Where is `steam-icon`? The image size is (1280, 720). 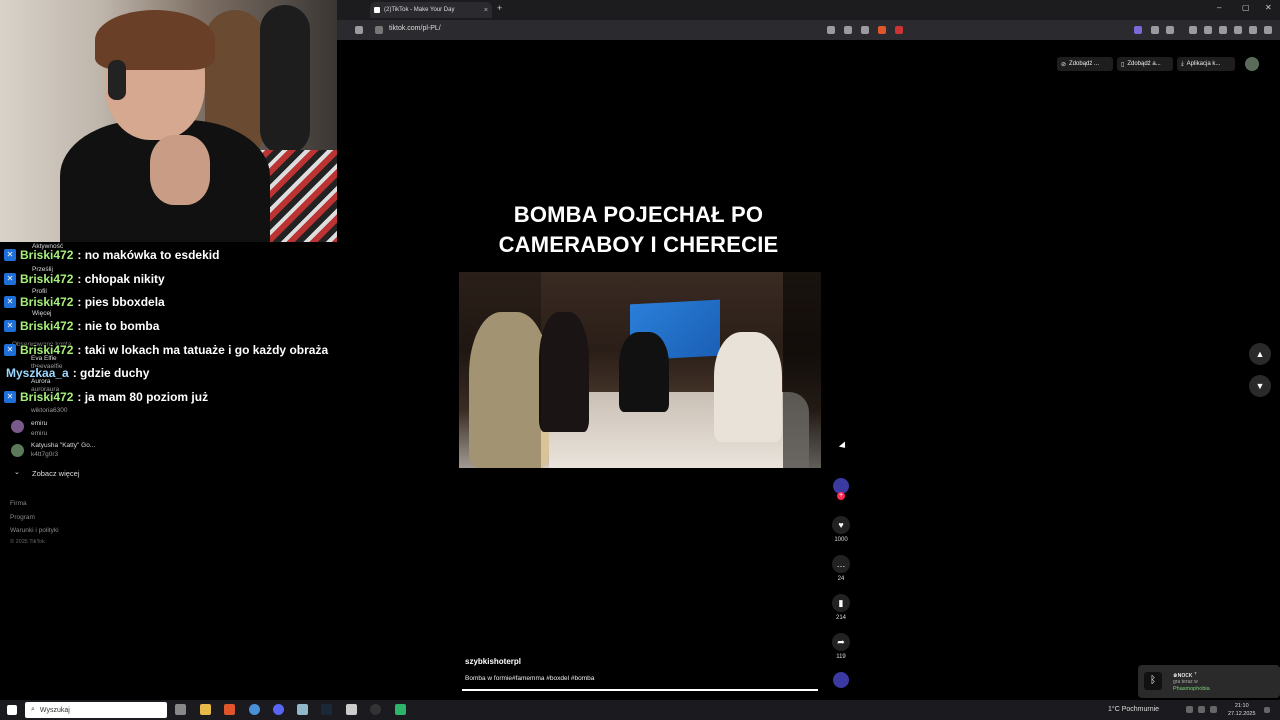
steam-icon is located at coordinates (326, 709).